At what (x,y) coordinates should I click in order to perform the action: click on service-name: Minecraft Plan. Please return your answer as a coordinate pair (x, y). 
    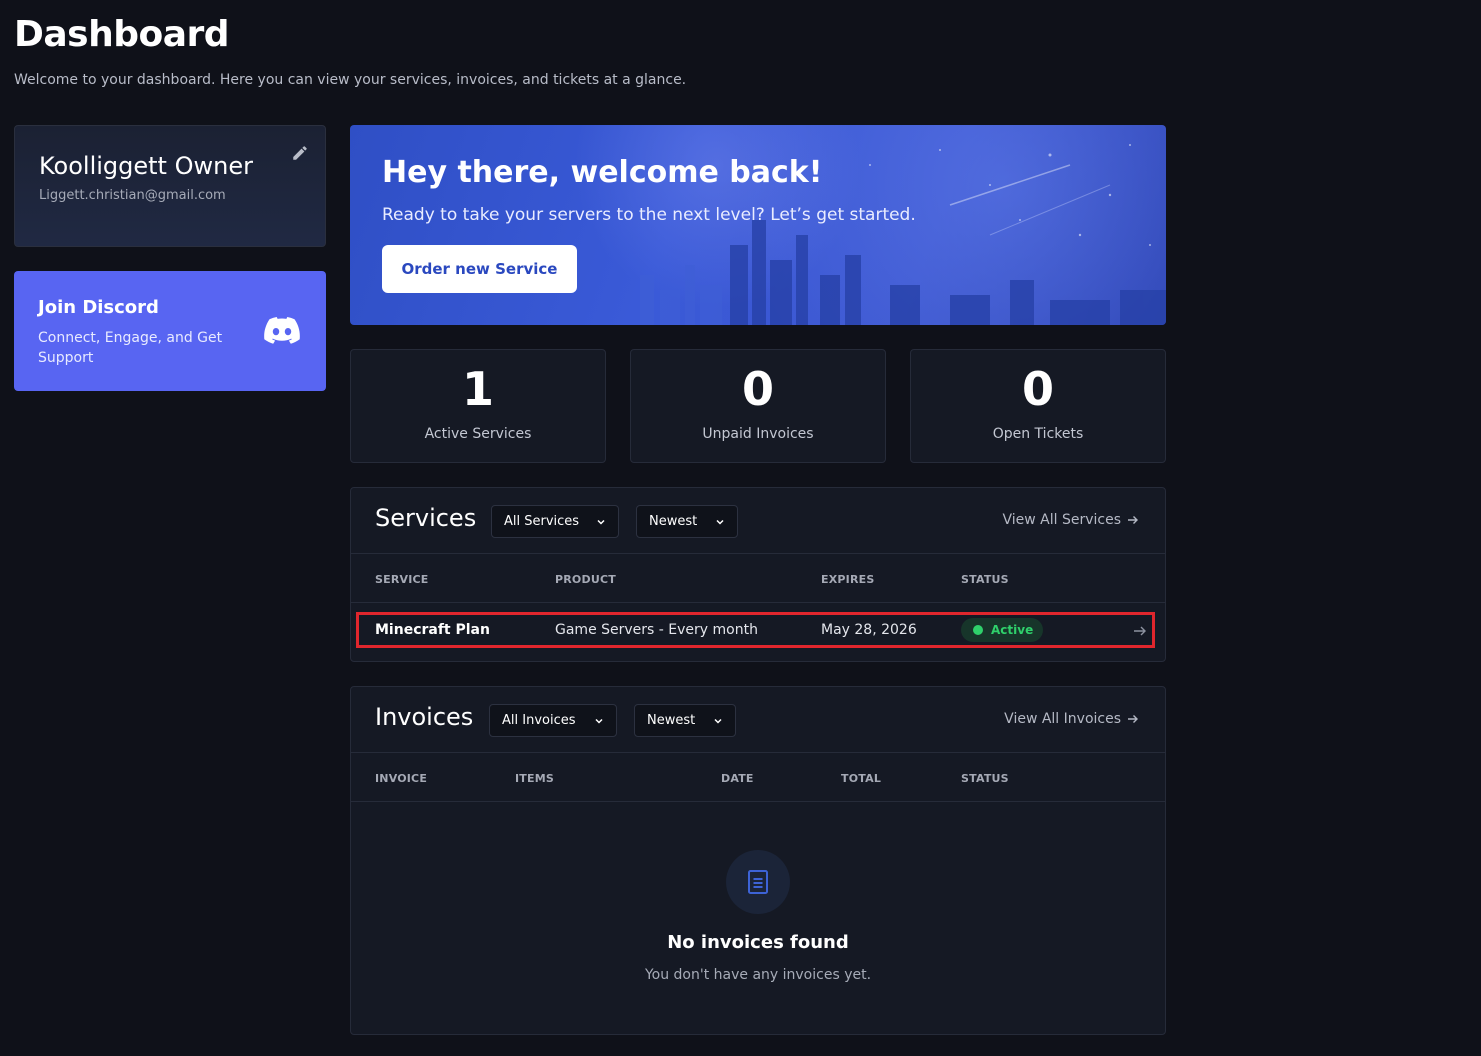
    Looking at the image, I should click on (432, 630).